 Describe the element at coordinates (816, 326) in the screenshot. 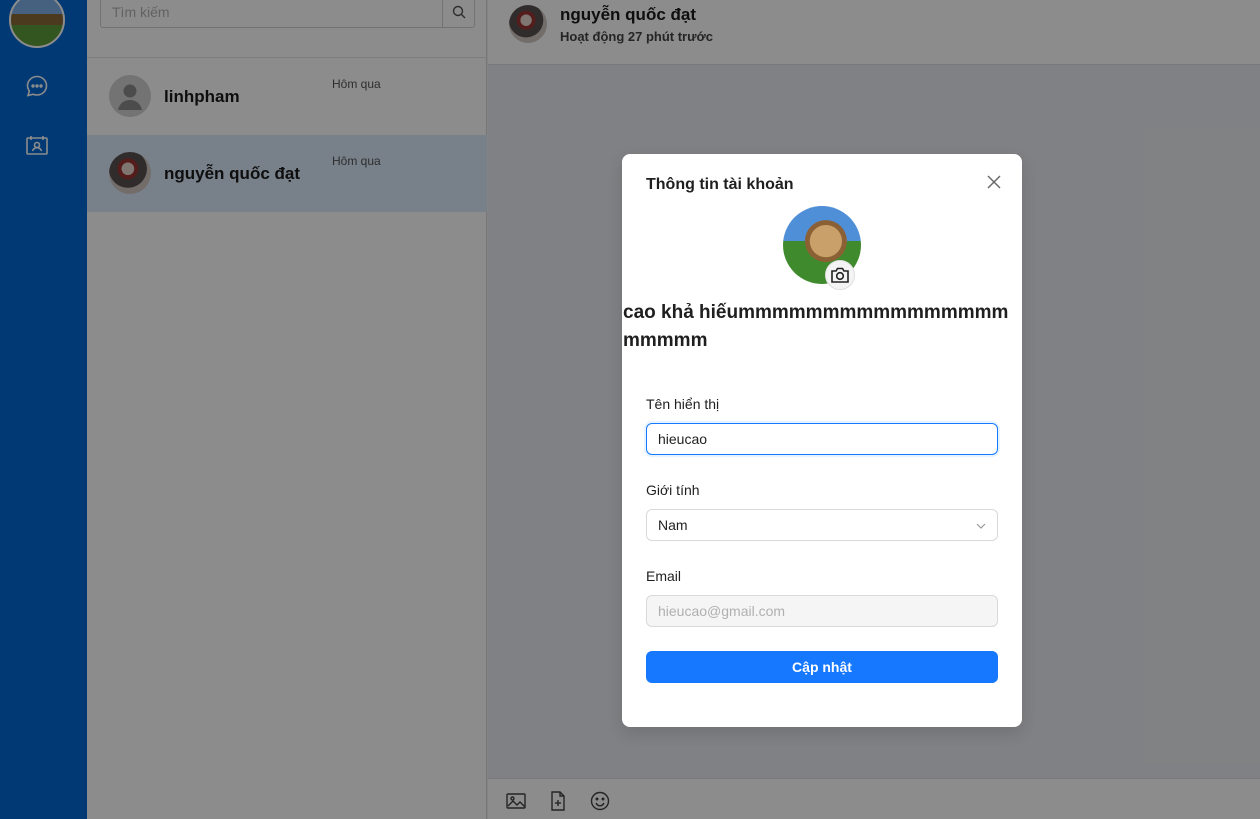

I see `profile-display-name: cao khả hiếummmmmmmmmmmmmmmmmmmmm` at that location.